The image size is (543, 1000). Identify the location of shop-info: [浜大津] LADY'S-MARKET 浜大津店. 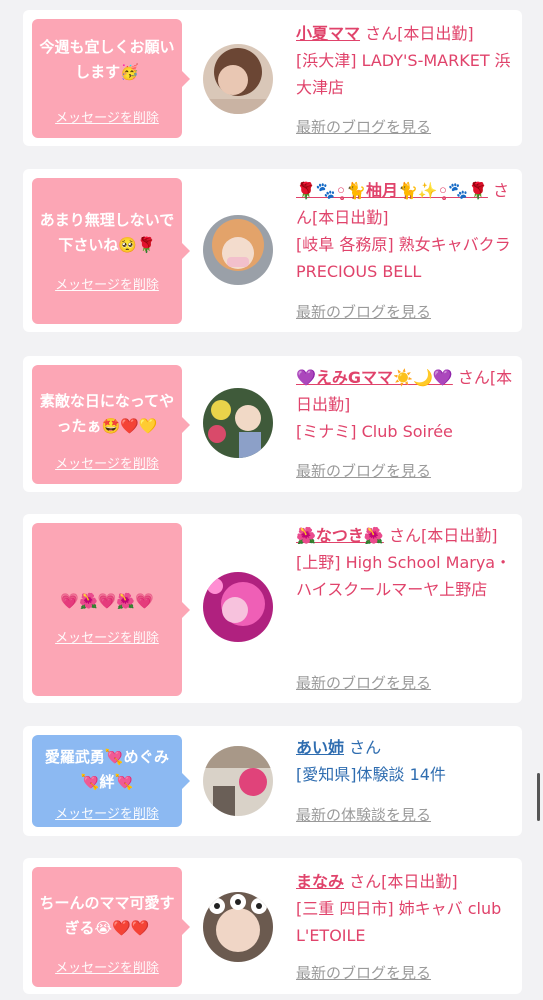
(403, 74).